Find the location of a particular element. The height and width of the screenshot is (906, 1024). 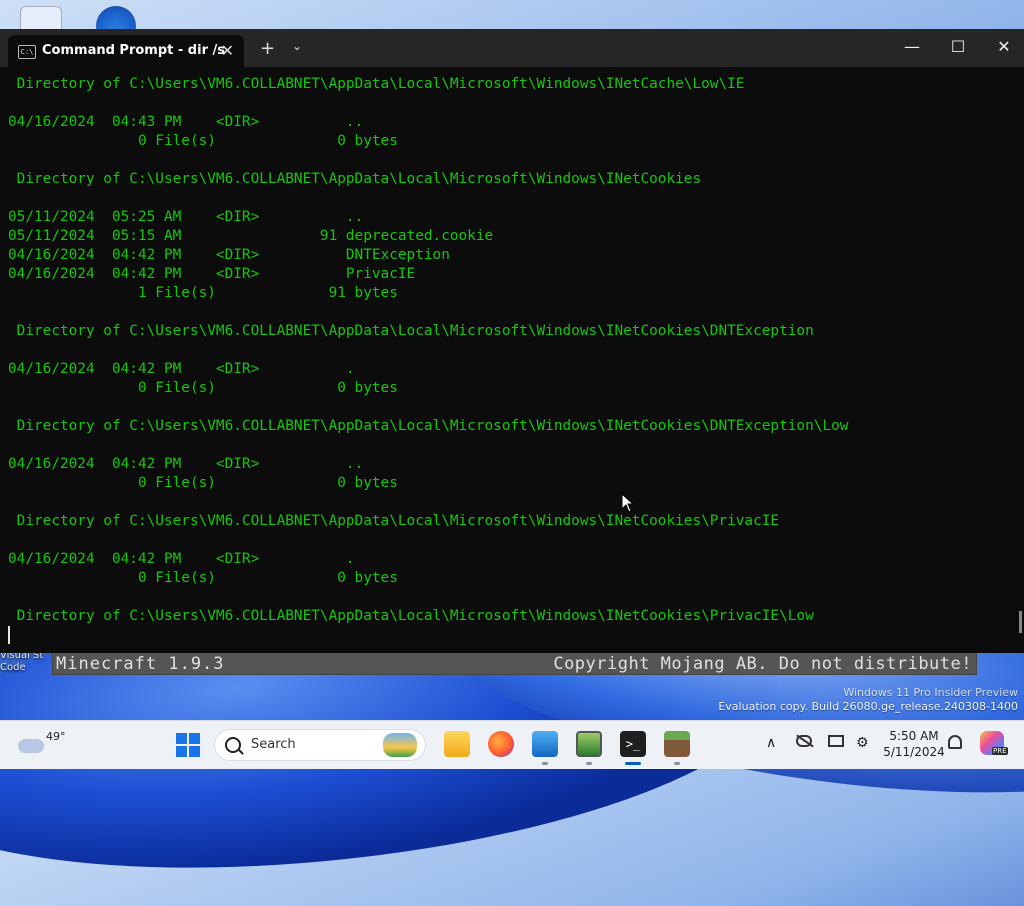

search-label: Search is located at coordinates (273, 744).